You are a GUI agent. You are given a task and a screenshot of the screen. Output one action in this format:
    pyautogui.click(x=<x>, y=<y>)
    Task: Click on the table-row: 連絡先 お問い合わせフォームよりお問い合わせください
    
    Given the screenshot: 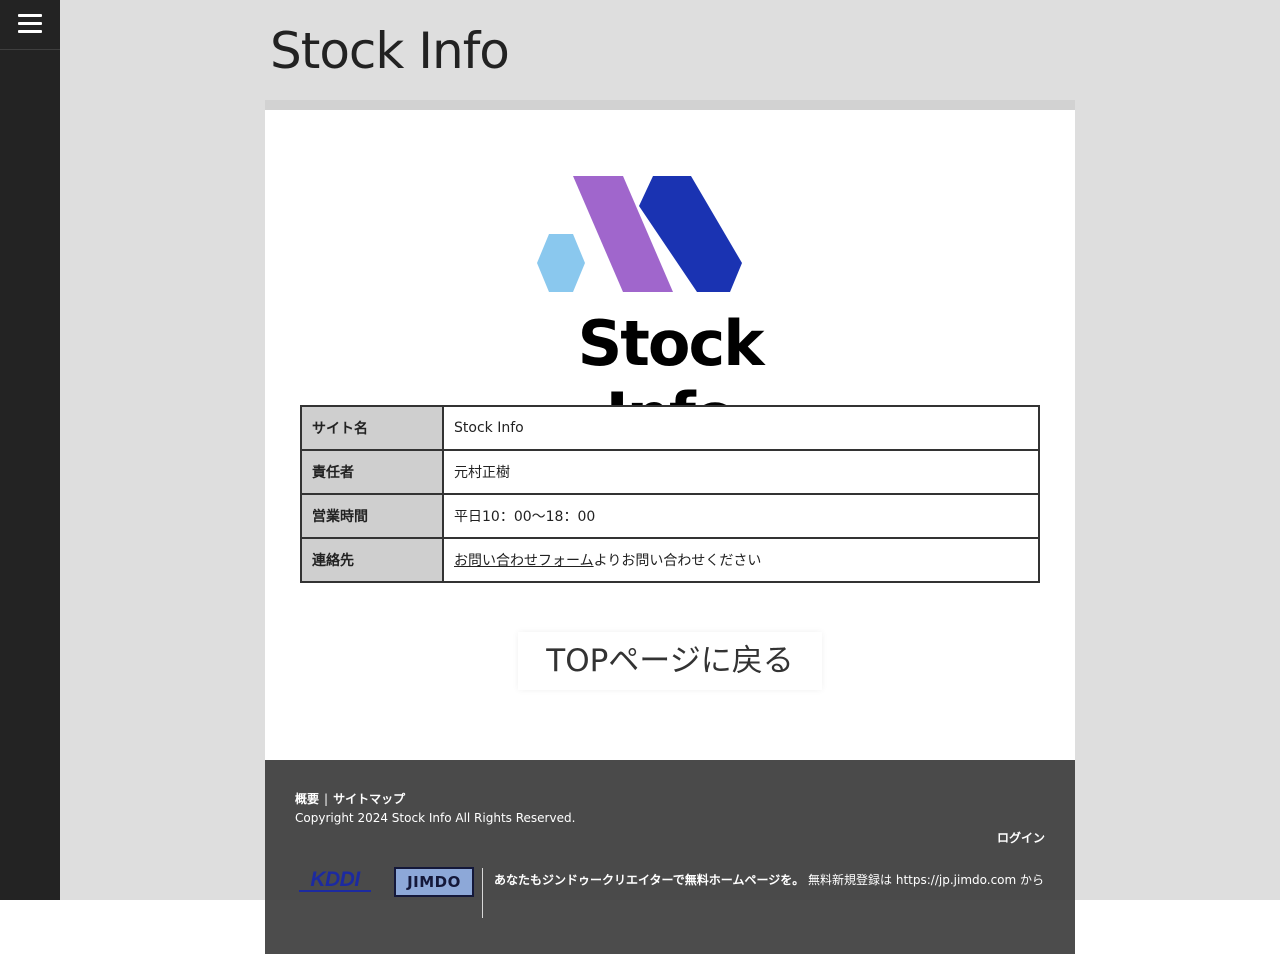 What is the action you would take?
    pyautogui.click(x=670, y=560)
    